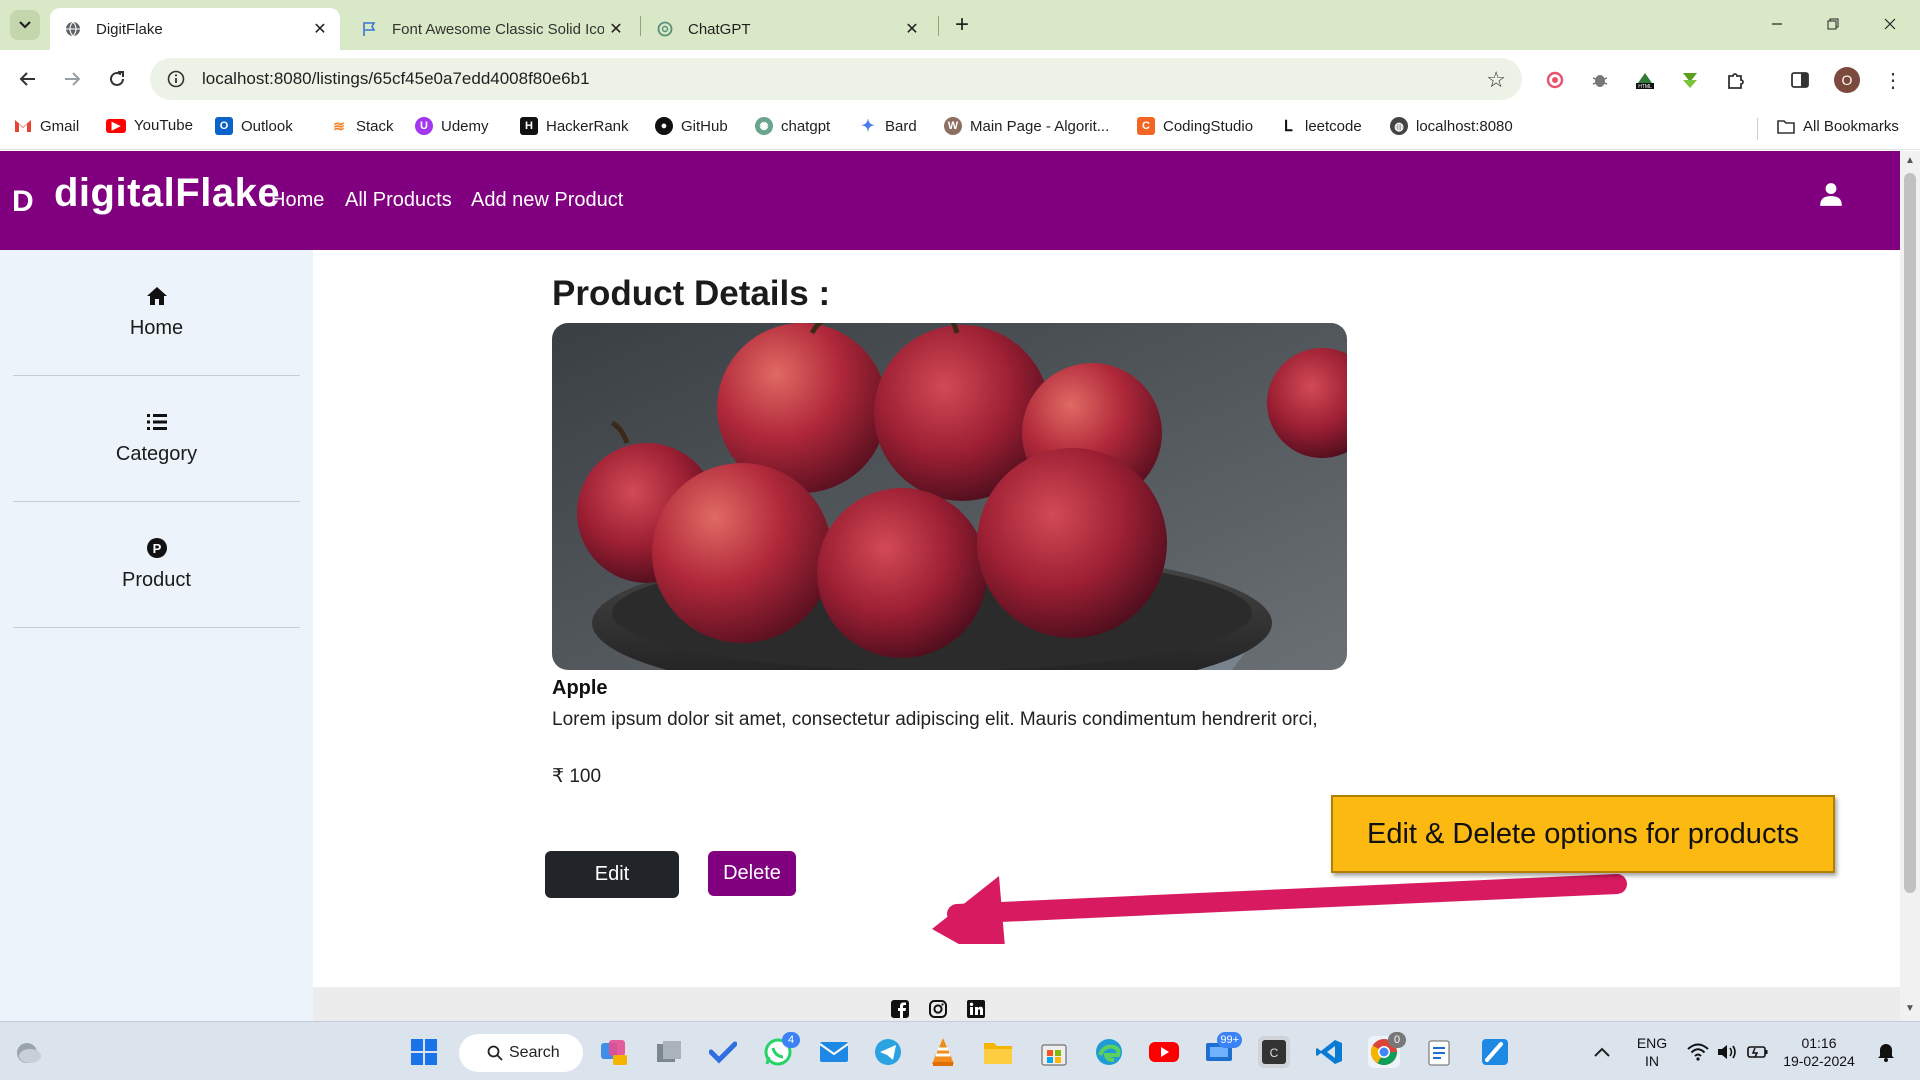  What do you see at coordinates (156, 565) in the screenshot?
I see `sidebar-item-product: P Product` at bounding box center [156, 565].